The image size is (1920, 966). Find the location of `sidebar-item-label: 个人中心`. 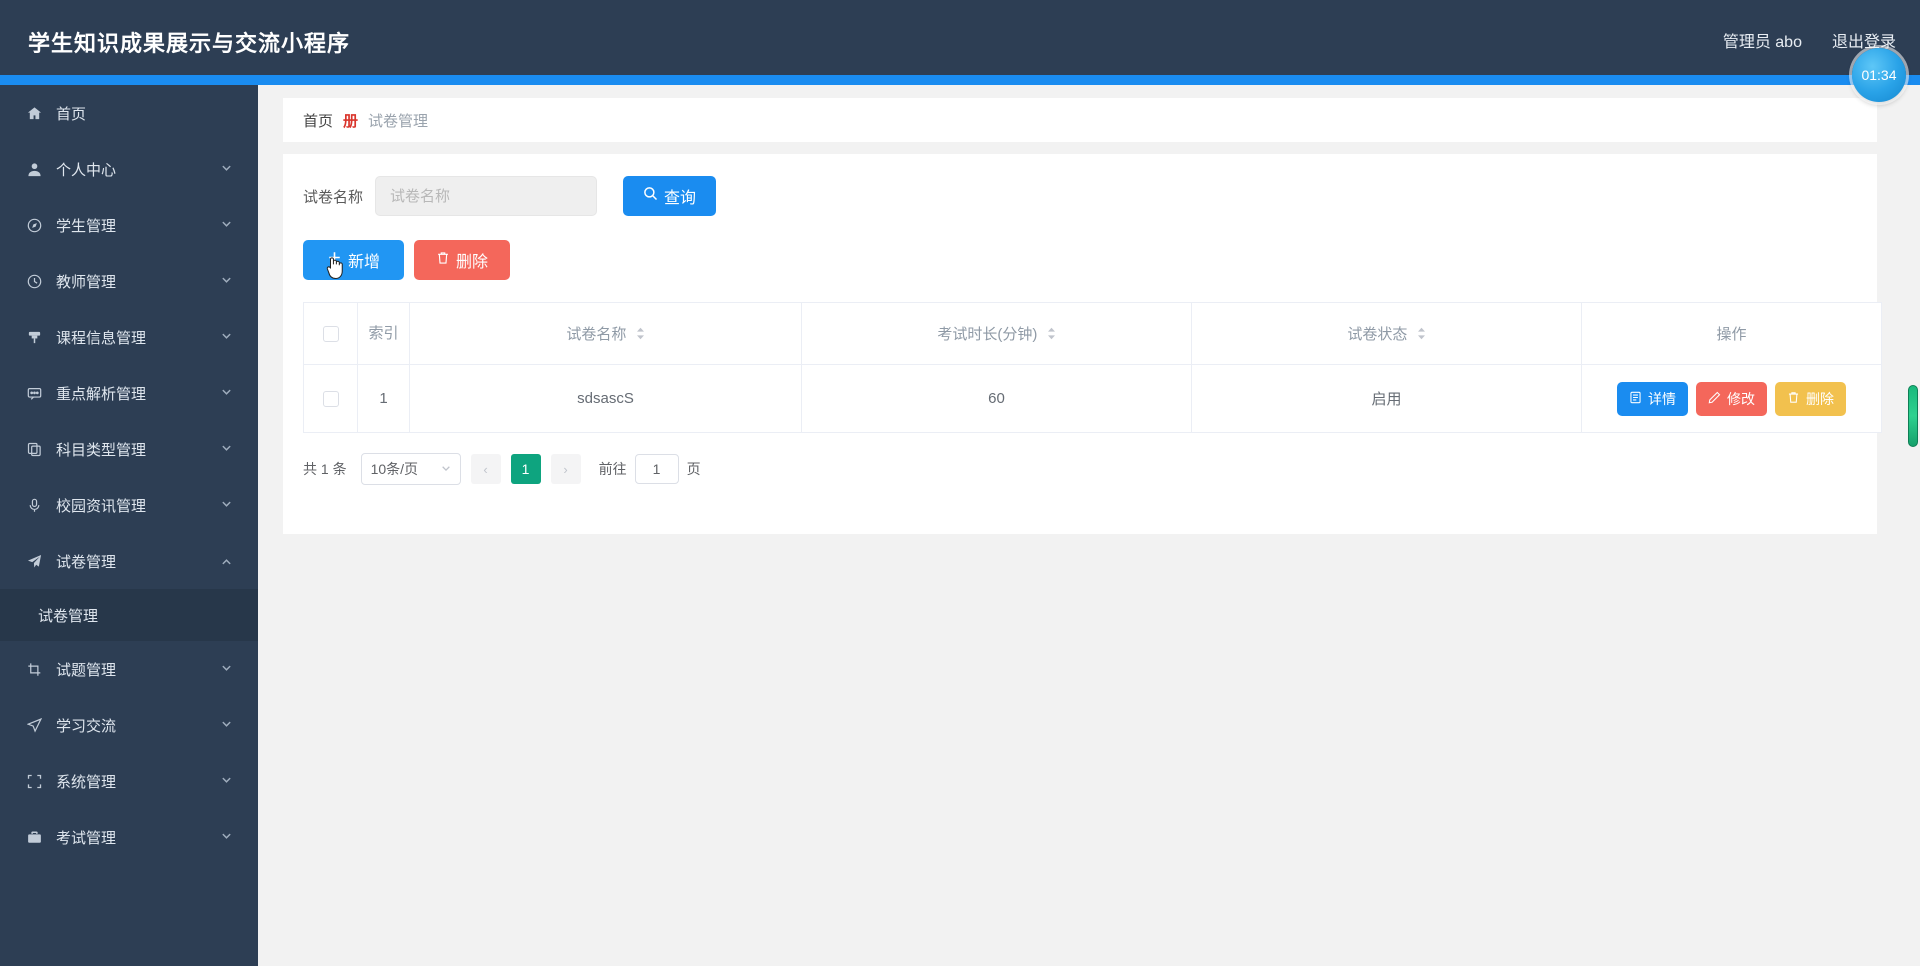

sidebar-item-label: 个人中心 is located at coordinates (86, 170).